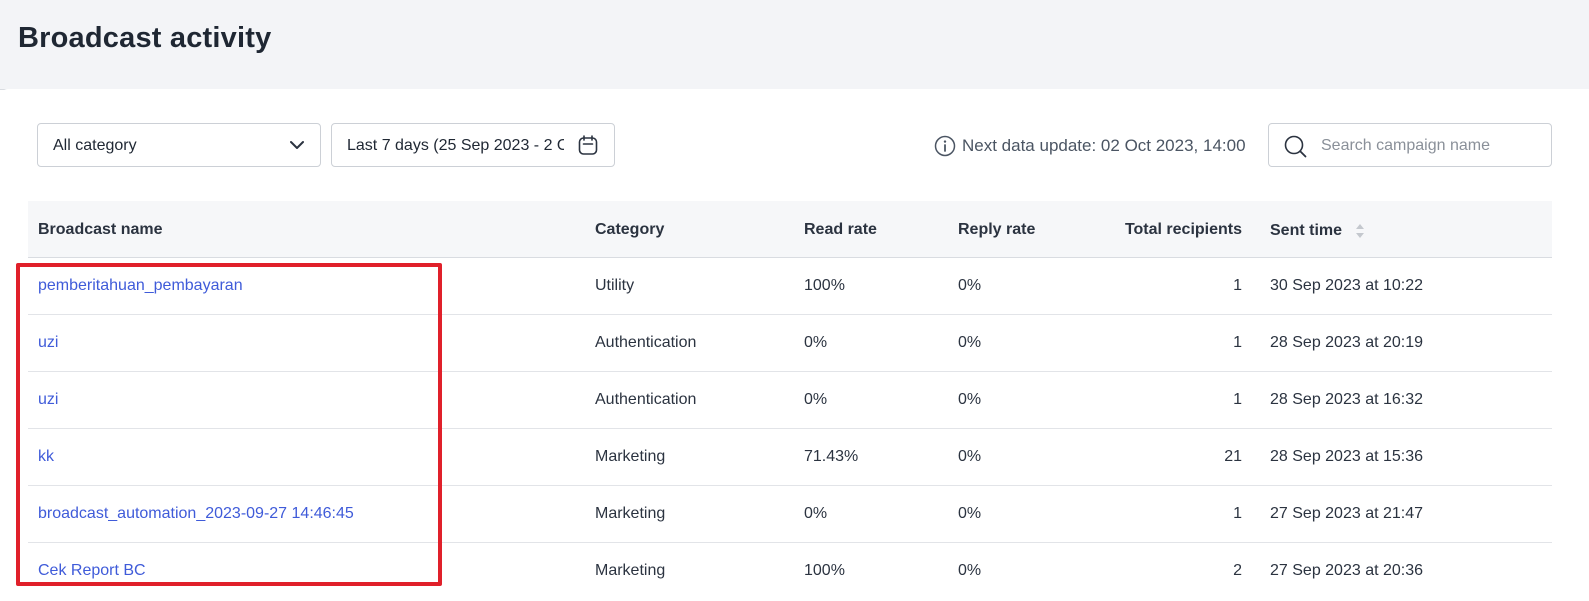  What do you see at coordinates (1237, 570) in the screenshot?
I see `total-recipients-cell: 2` at bounding box center [1237, 570].